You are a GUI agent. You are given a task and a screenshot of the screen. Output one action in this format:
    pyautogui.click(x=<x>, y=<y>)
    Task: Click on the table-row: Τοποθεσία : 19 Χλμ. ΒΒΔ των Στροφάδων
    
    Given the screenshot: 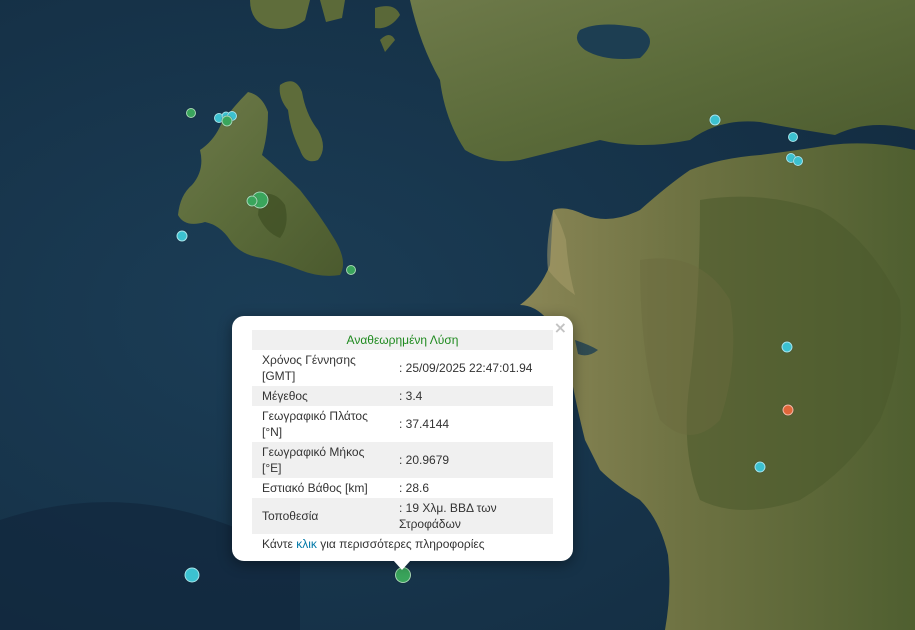 What is the action you would take?
    pyautogui.click(x=402, y=516)
    